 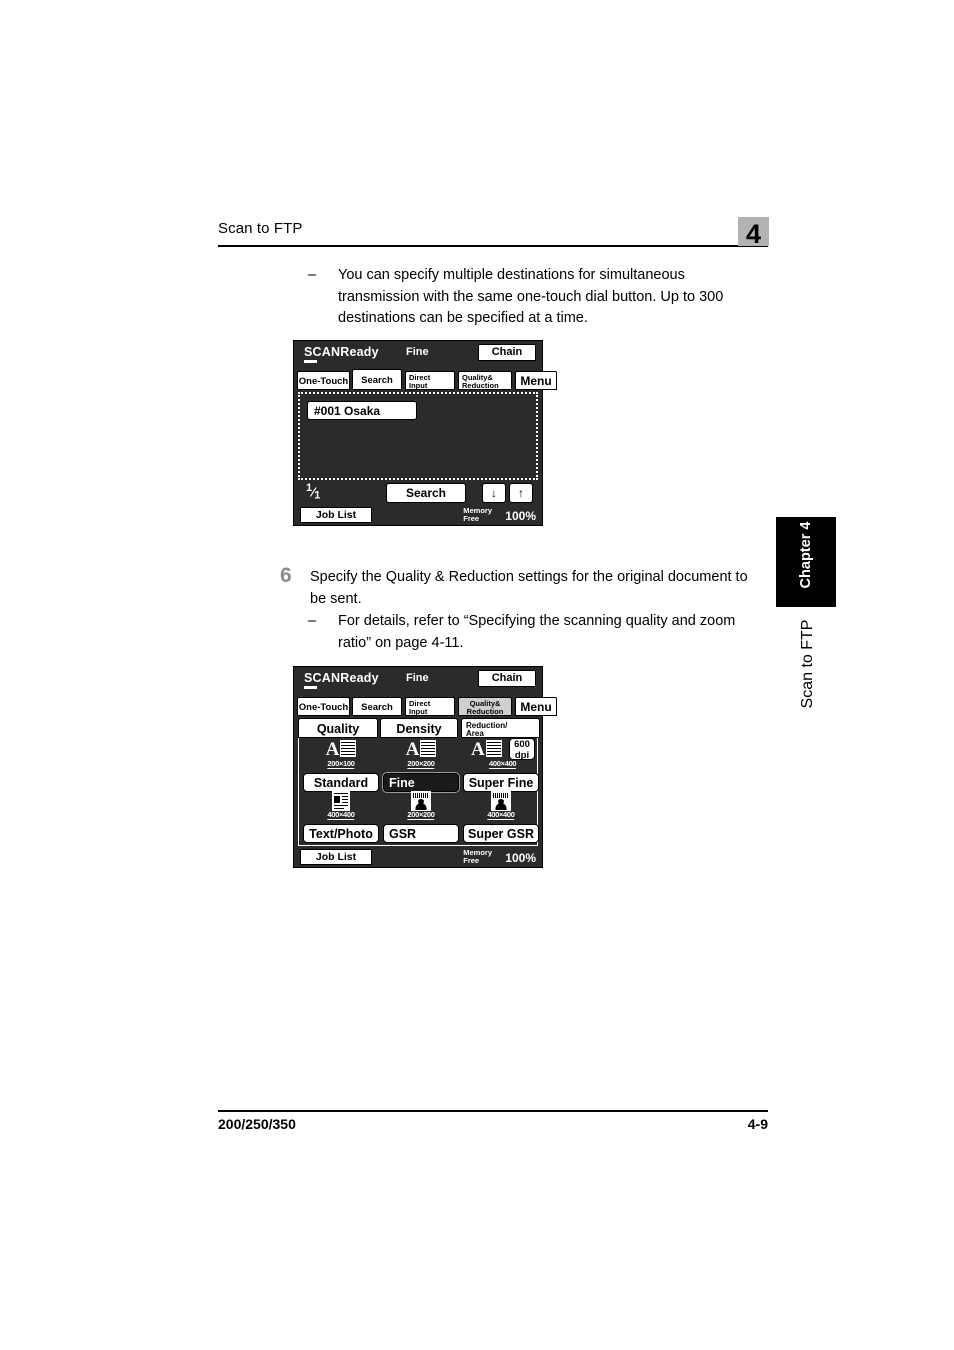 I want to click on lcd1-tab-search-label: Search, so click(x=377, y=380).